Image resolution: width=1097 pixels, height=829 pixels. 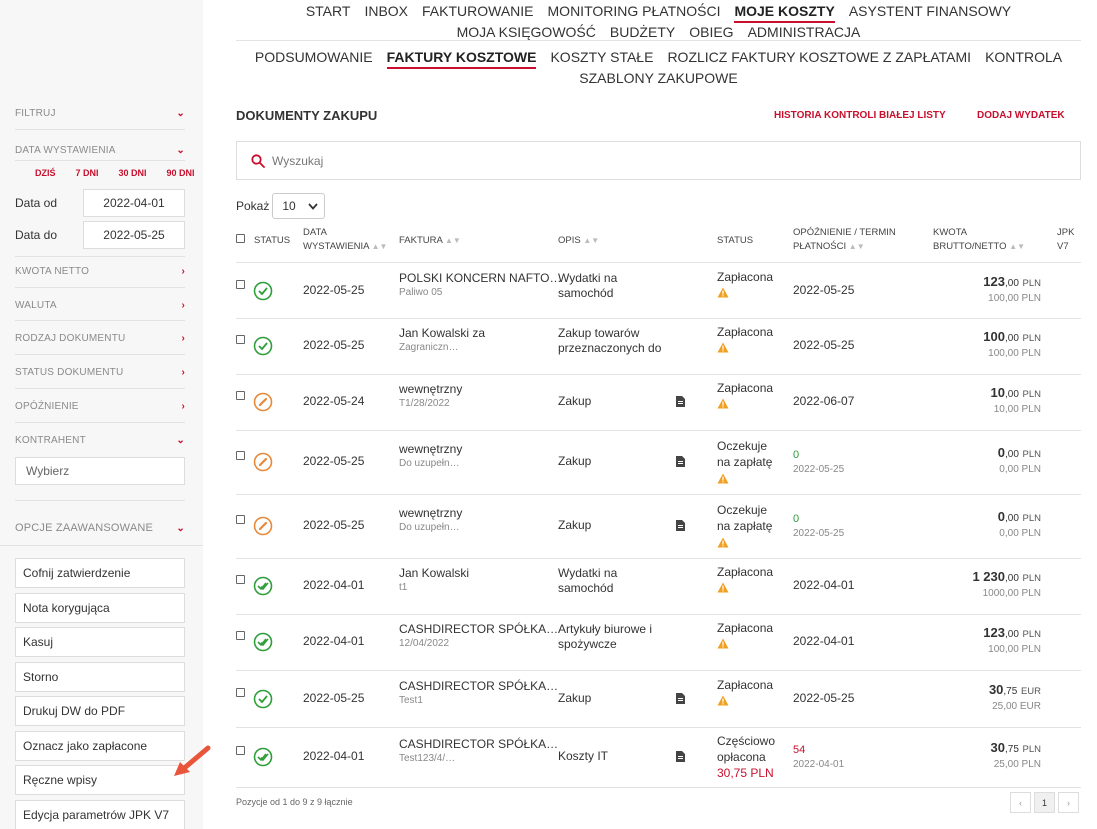 I want to click on document-type-filter: RODZAJ DOKUMENTU ›, so click(x=100, y=338).